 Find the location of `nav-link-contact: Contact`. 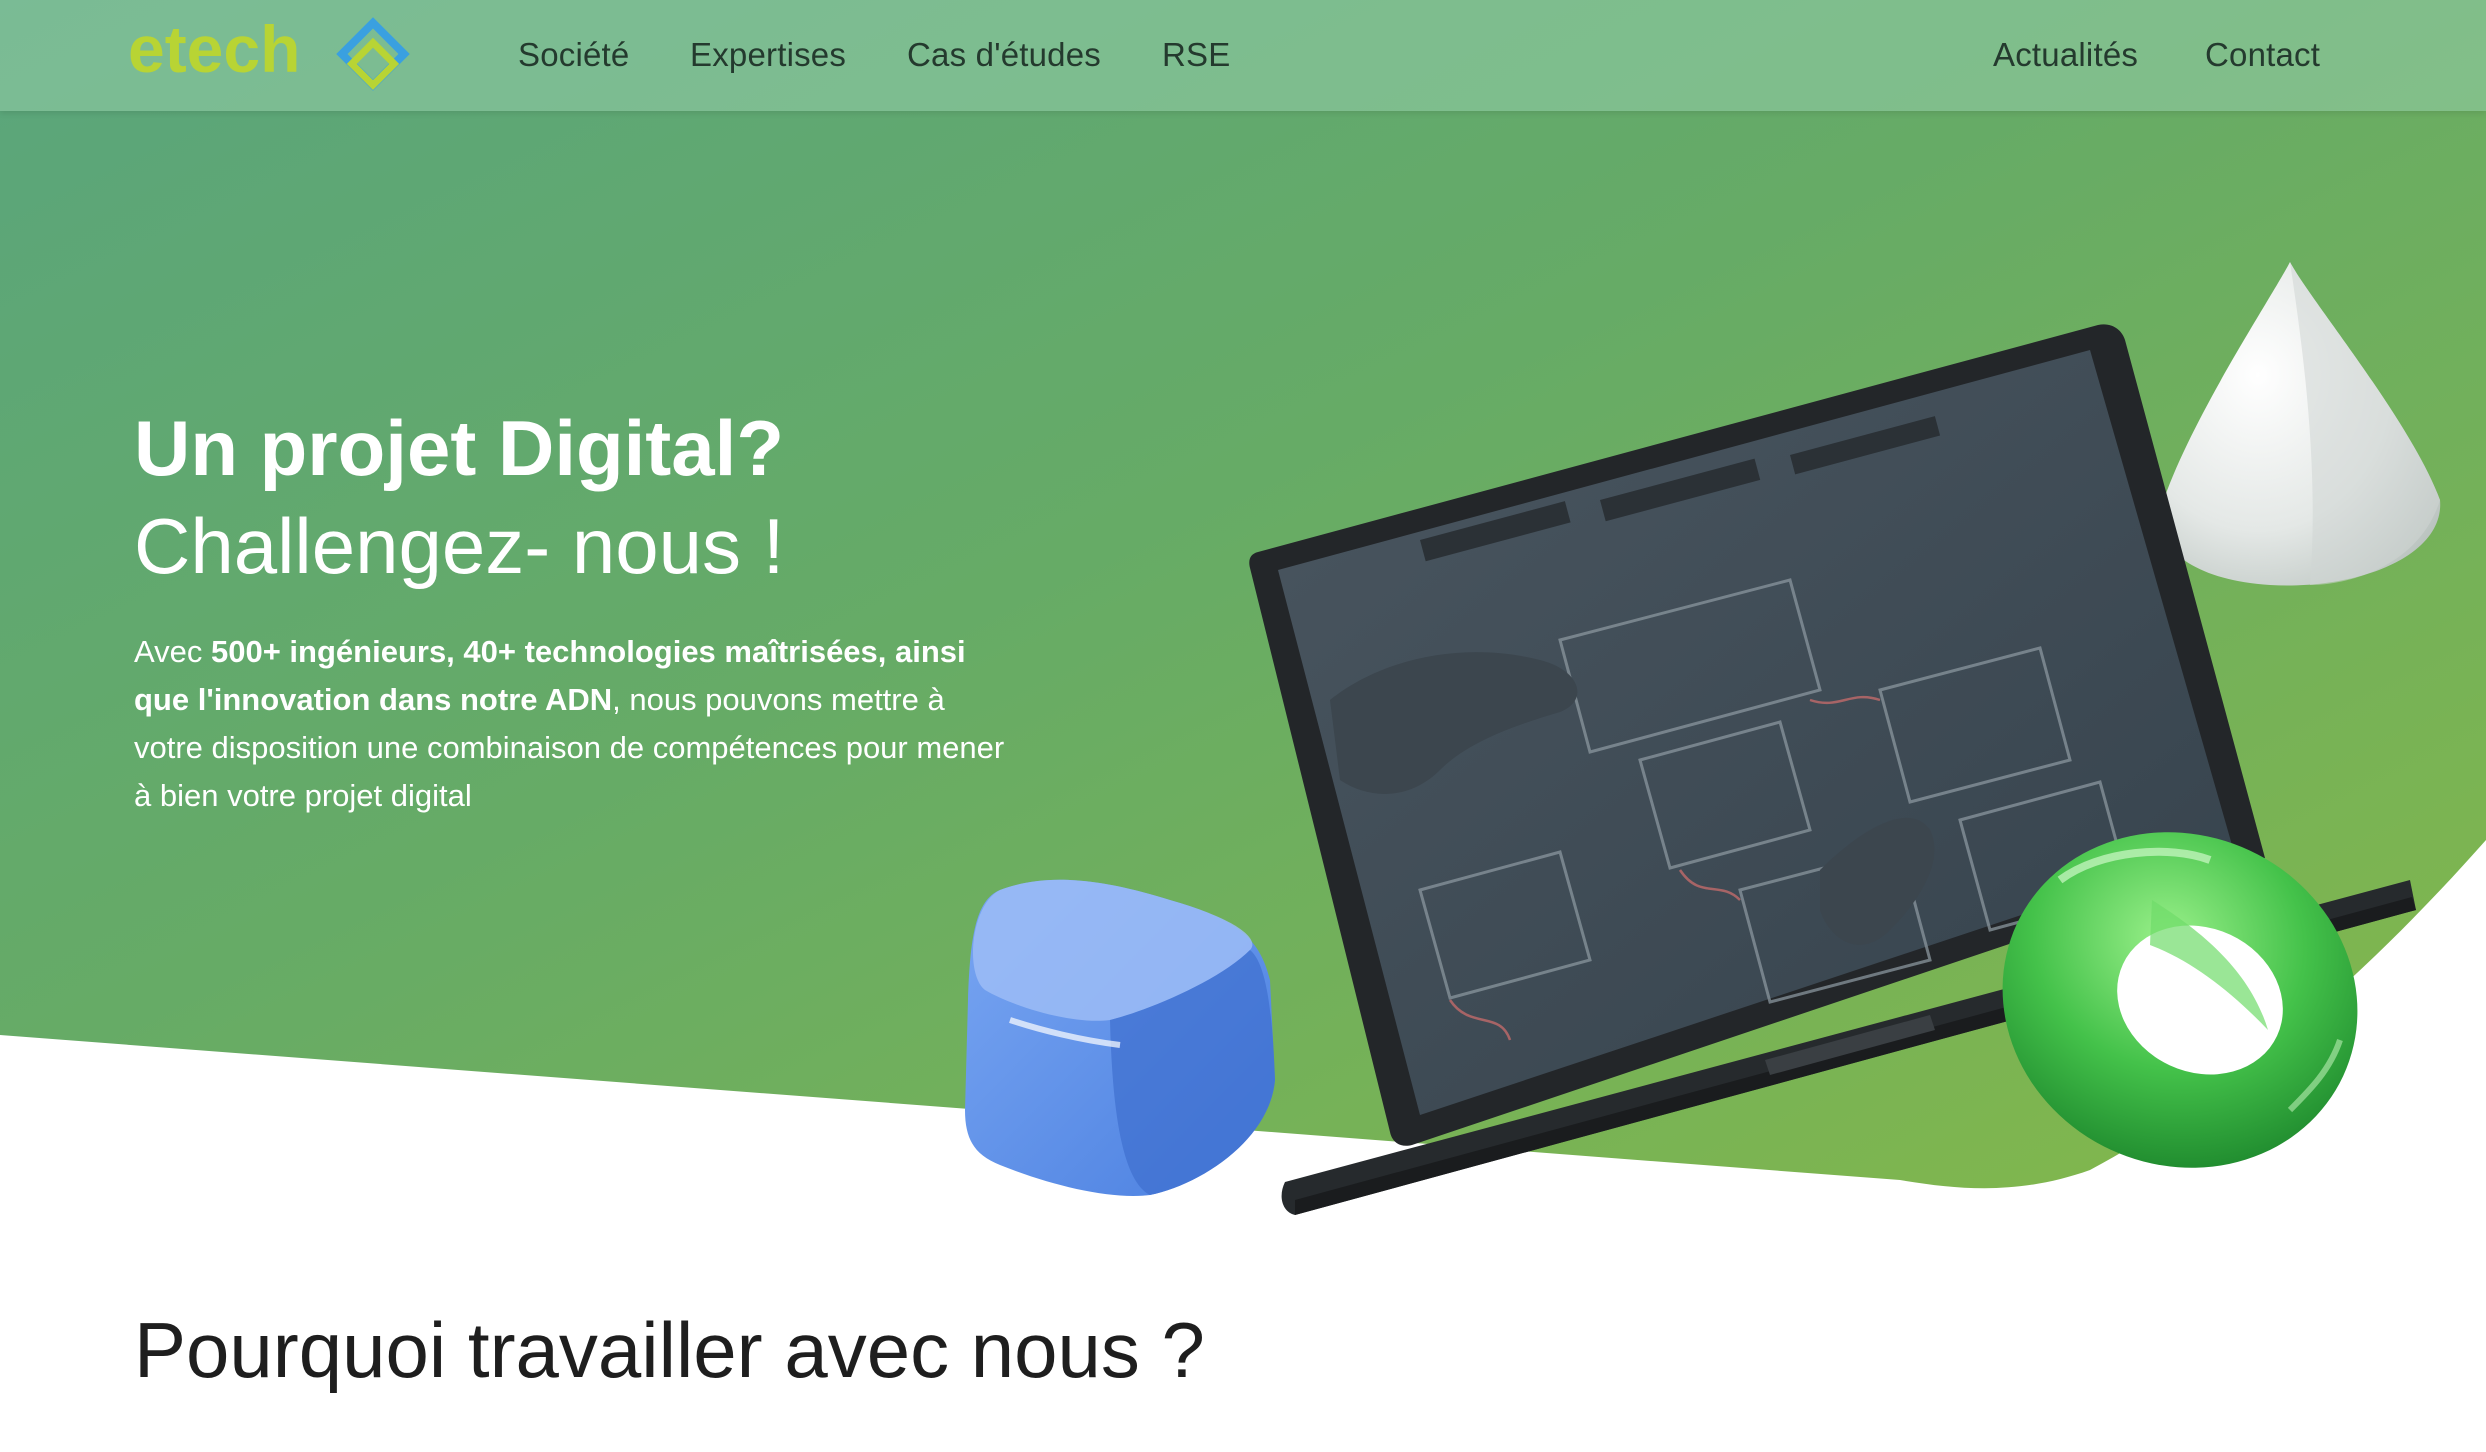

nav-link-contact: Contact is located at coordinates (2262, 55).